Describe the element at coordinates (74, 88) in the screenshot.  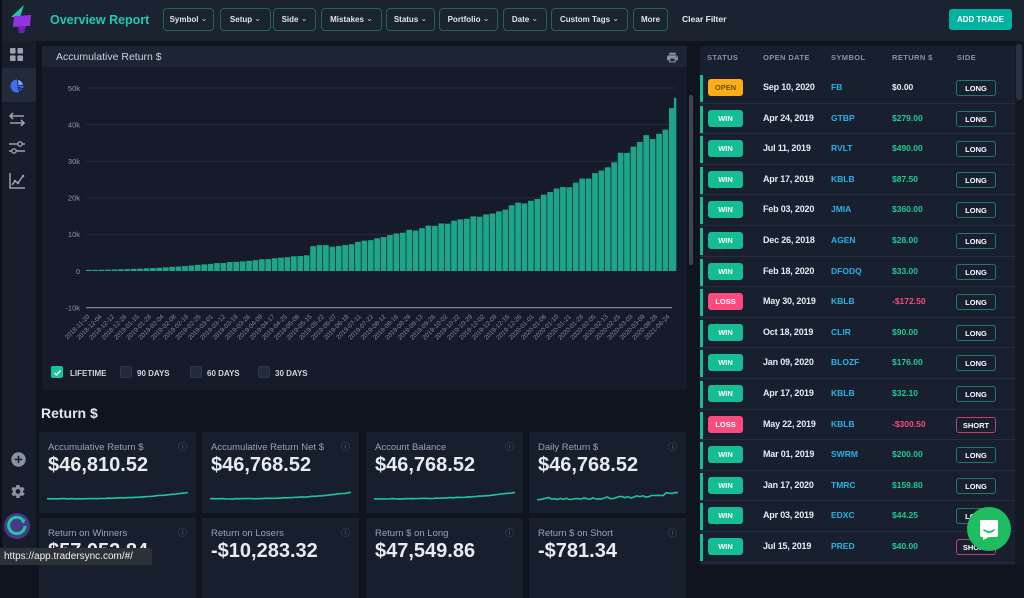
I see `svg-text: 50k` at that location.